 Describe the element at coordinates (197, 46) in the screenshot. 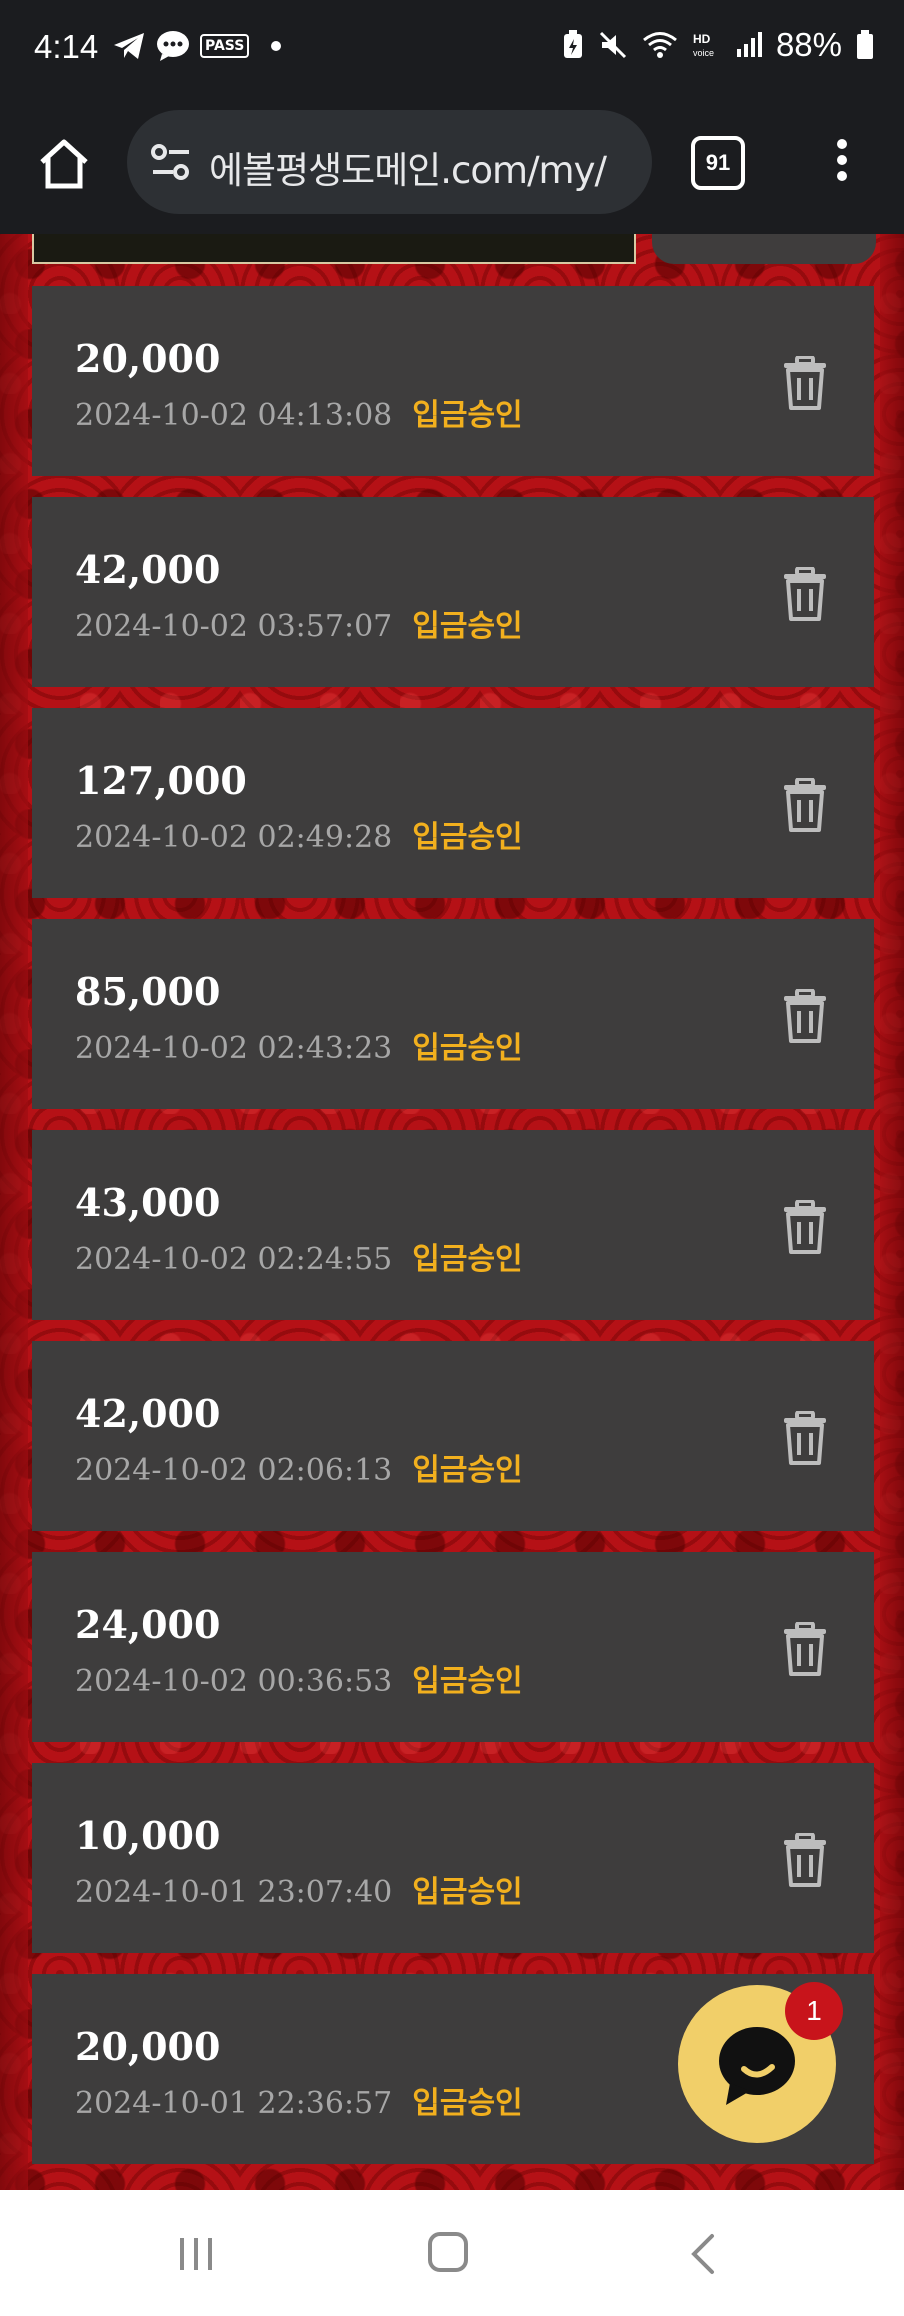

I see `notification-icons: PASS` at that location.